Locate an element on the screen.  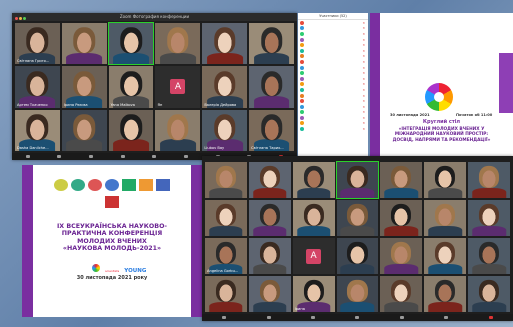
participant-tile: Liubov Bay is located at coordinates (225, 130).